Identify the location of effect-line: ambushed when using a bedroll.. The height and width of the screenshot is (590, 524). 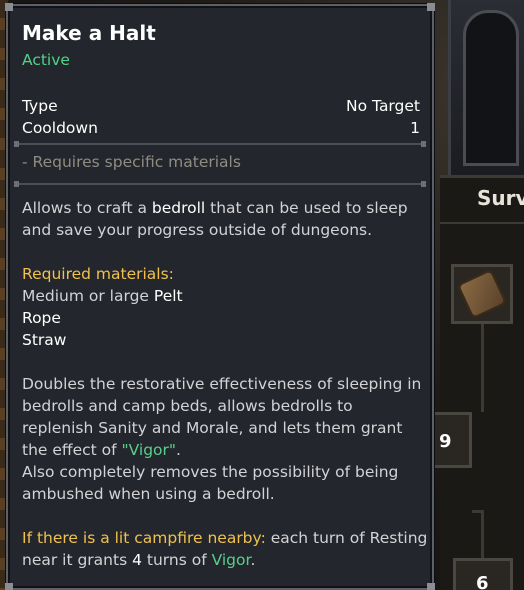
(148, 494).